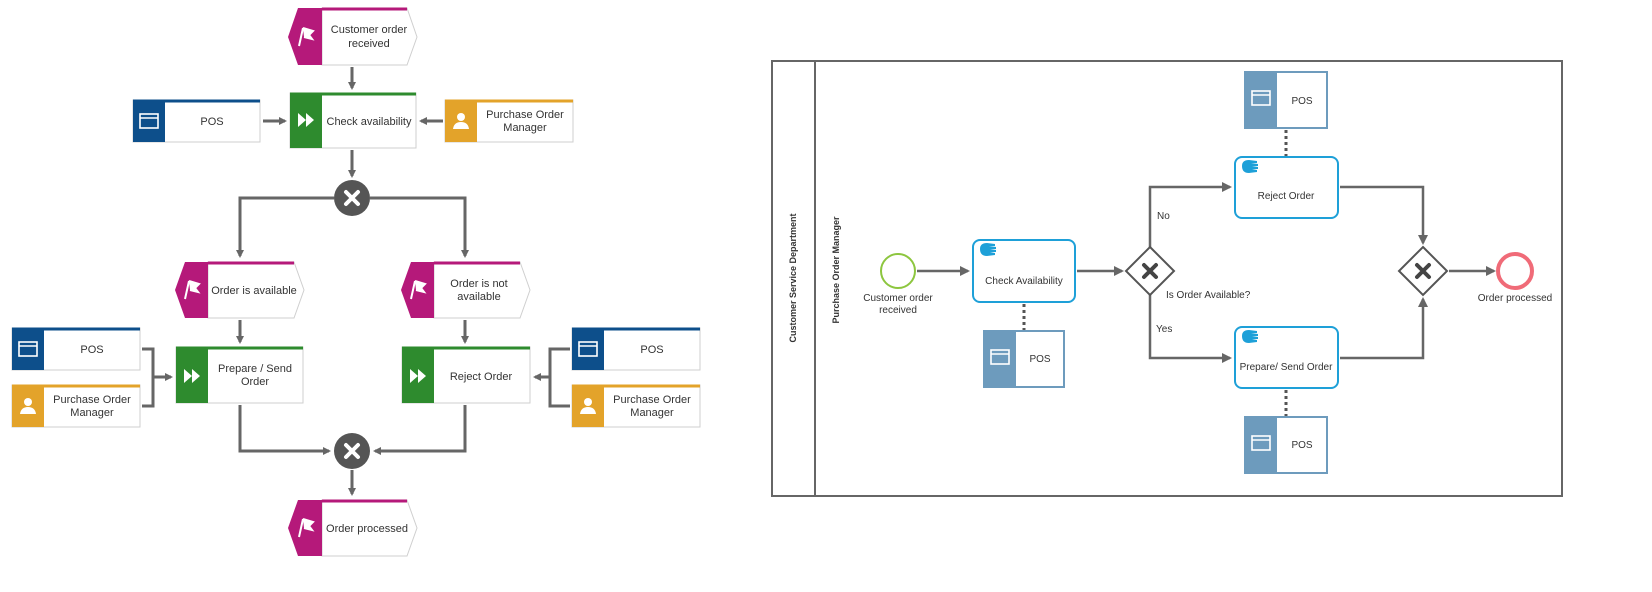 The height and width of the screenshot is (592, 1652). Describe the element at coordinates (636, 349) in the screenshot. I see `system-pos-right: POS` at that location.